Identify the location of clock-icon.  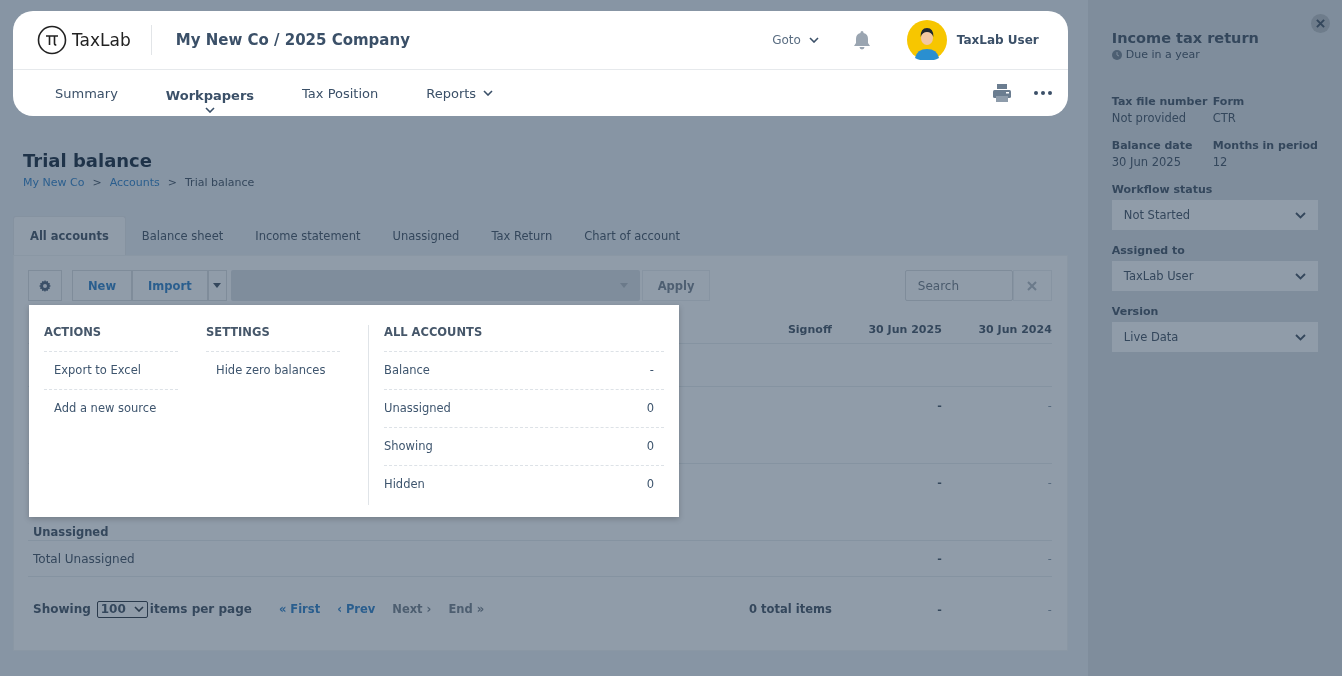
(1116, 54).